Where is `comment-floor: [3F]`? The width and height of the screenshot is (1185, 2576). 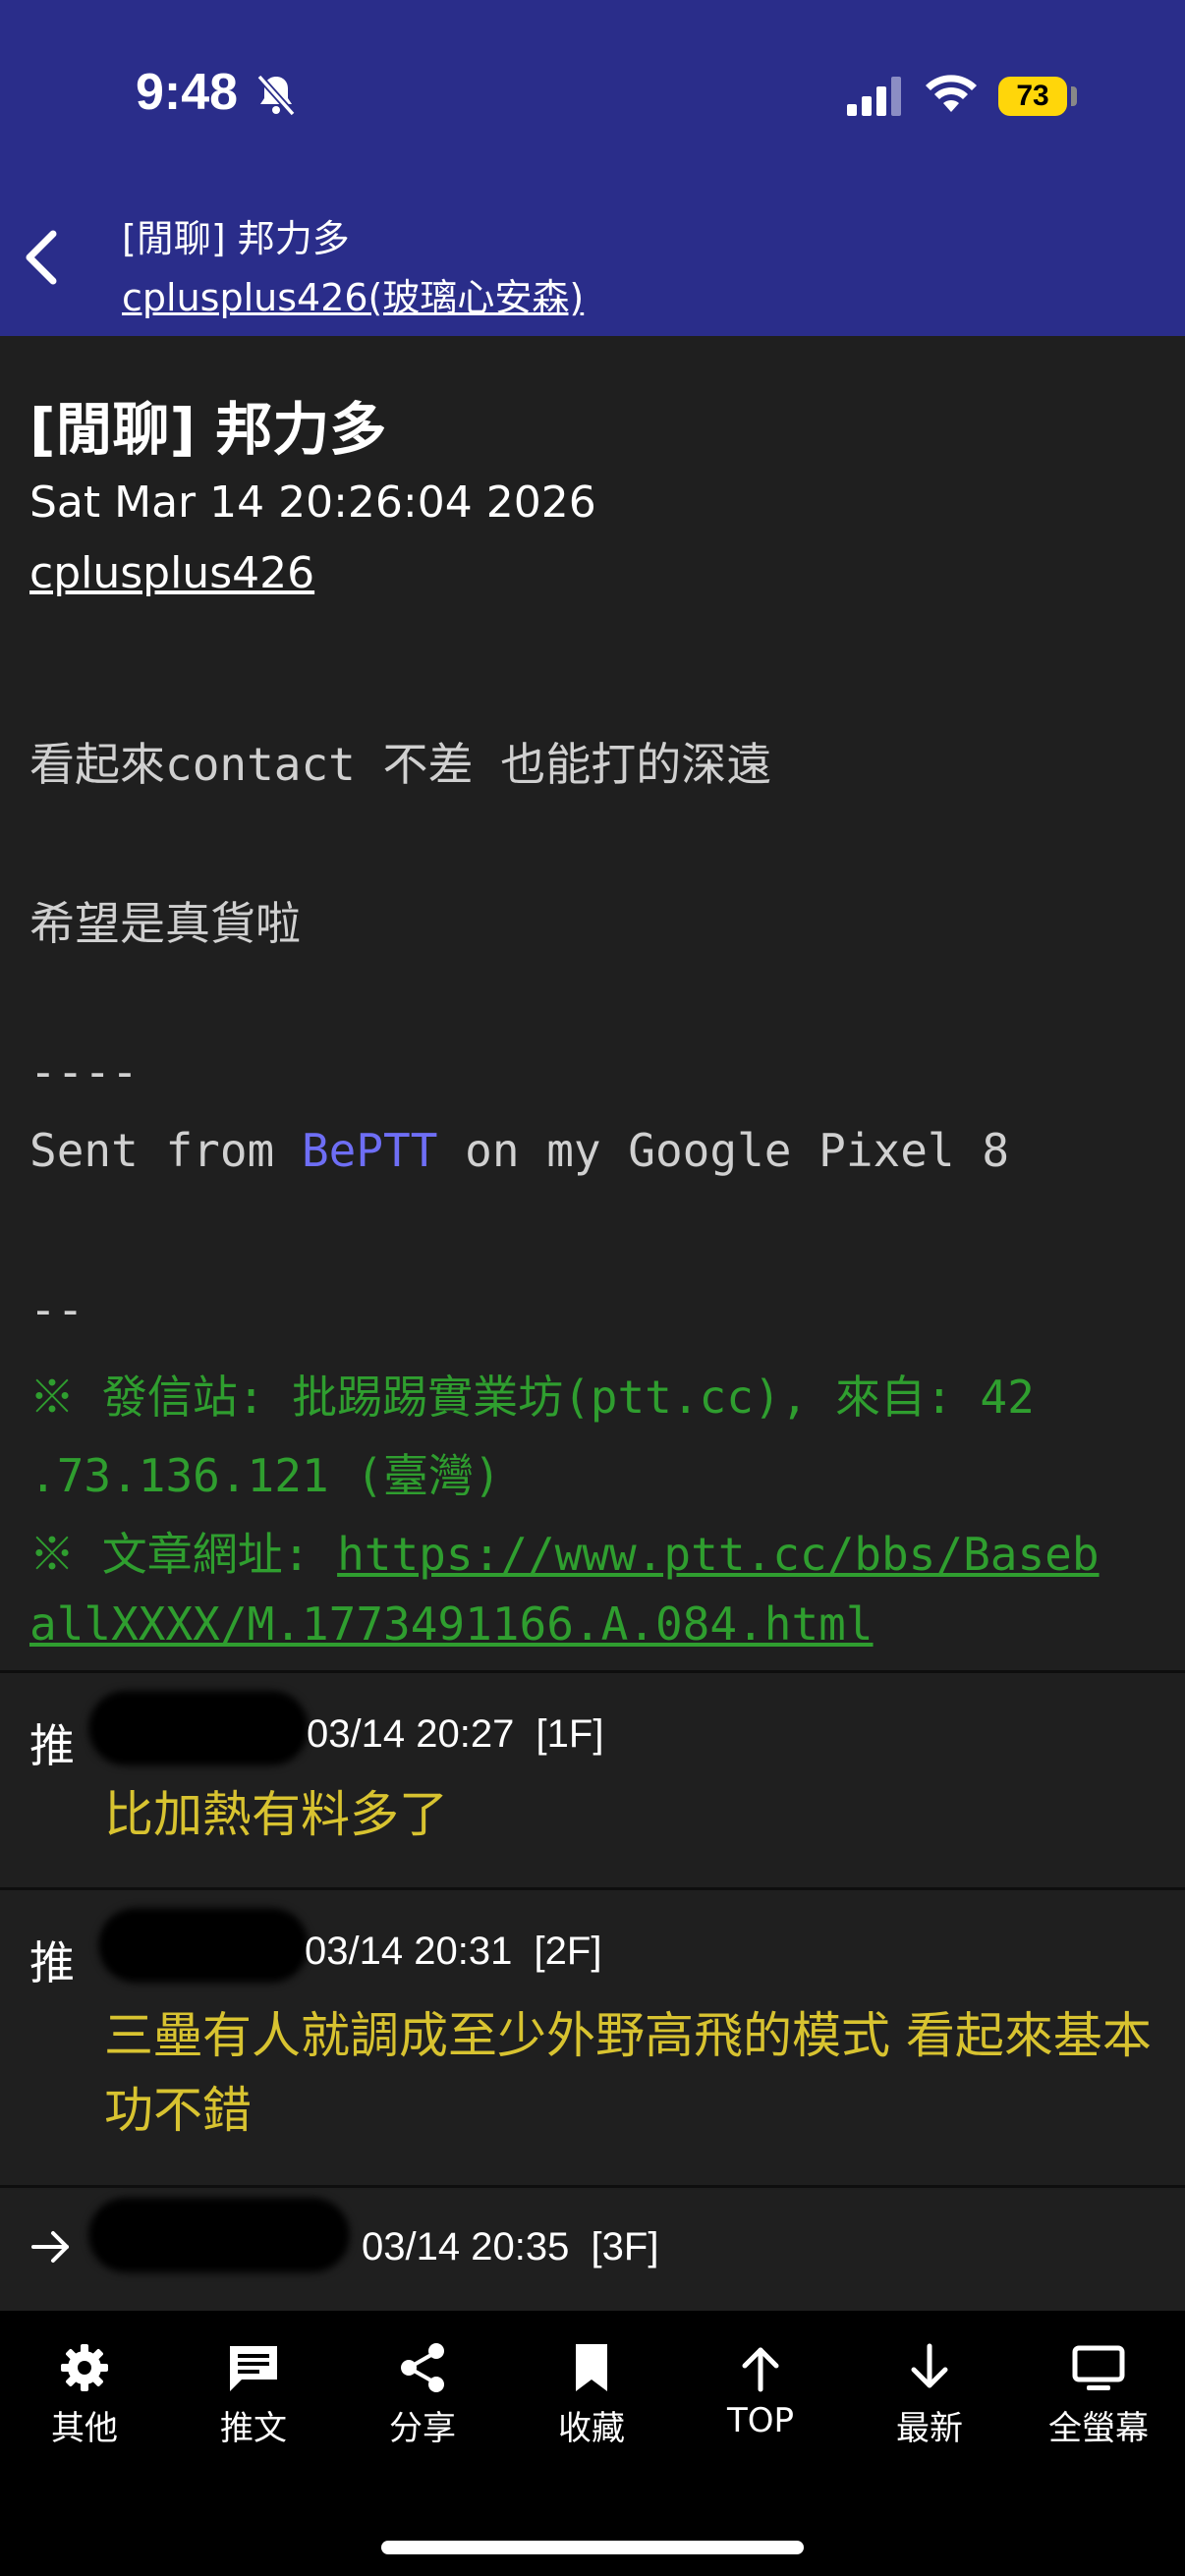 comment-floor: [3F] is located at coordinates (625, 2246).